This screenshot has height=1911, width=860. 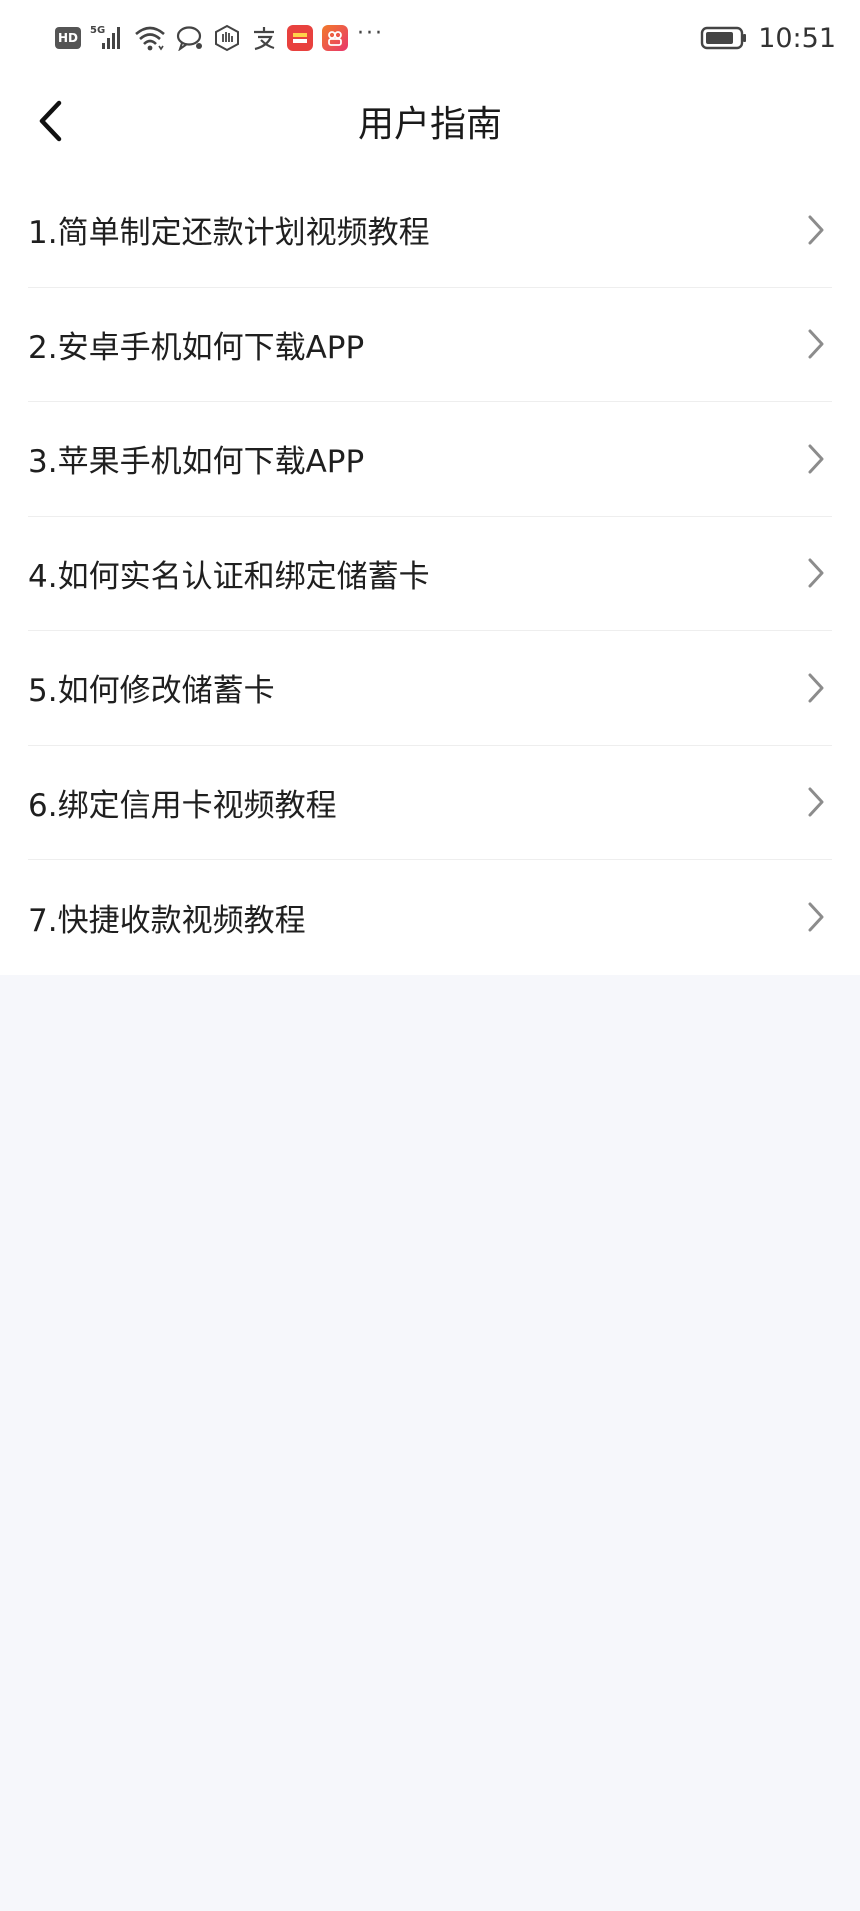 What do you see at coordinates (107, 38) in the screenshot?
I see `5g-signal-icon: 5G` at bounding box center [107, 38].